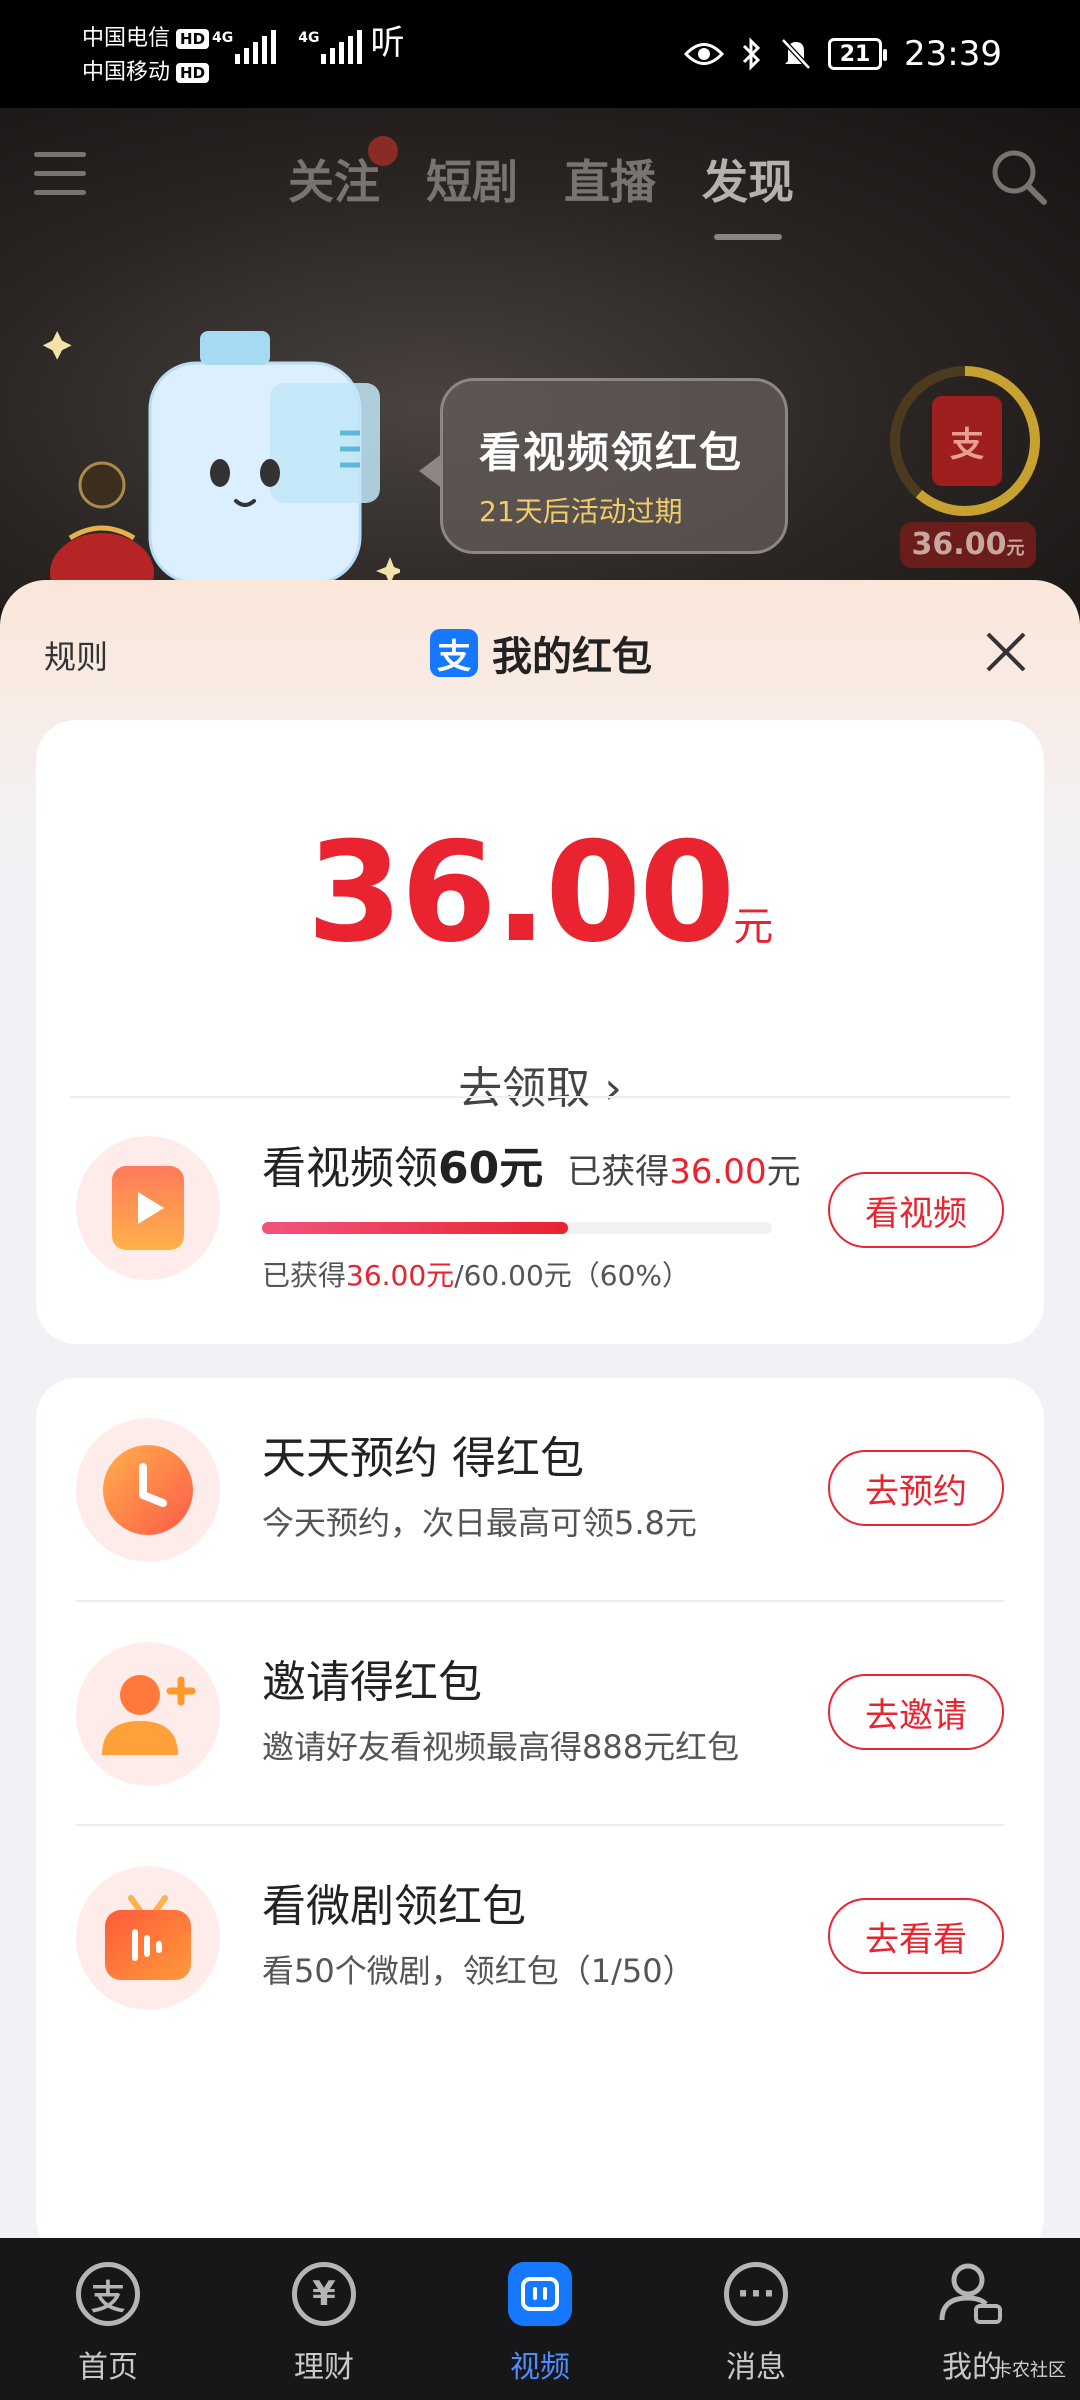 This screenshot has width=1080, height=2400. I want to click on video-task-title: 看视频领60元 已获得36.00元, so click(531, 1164).